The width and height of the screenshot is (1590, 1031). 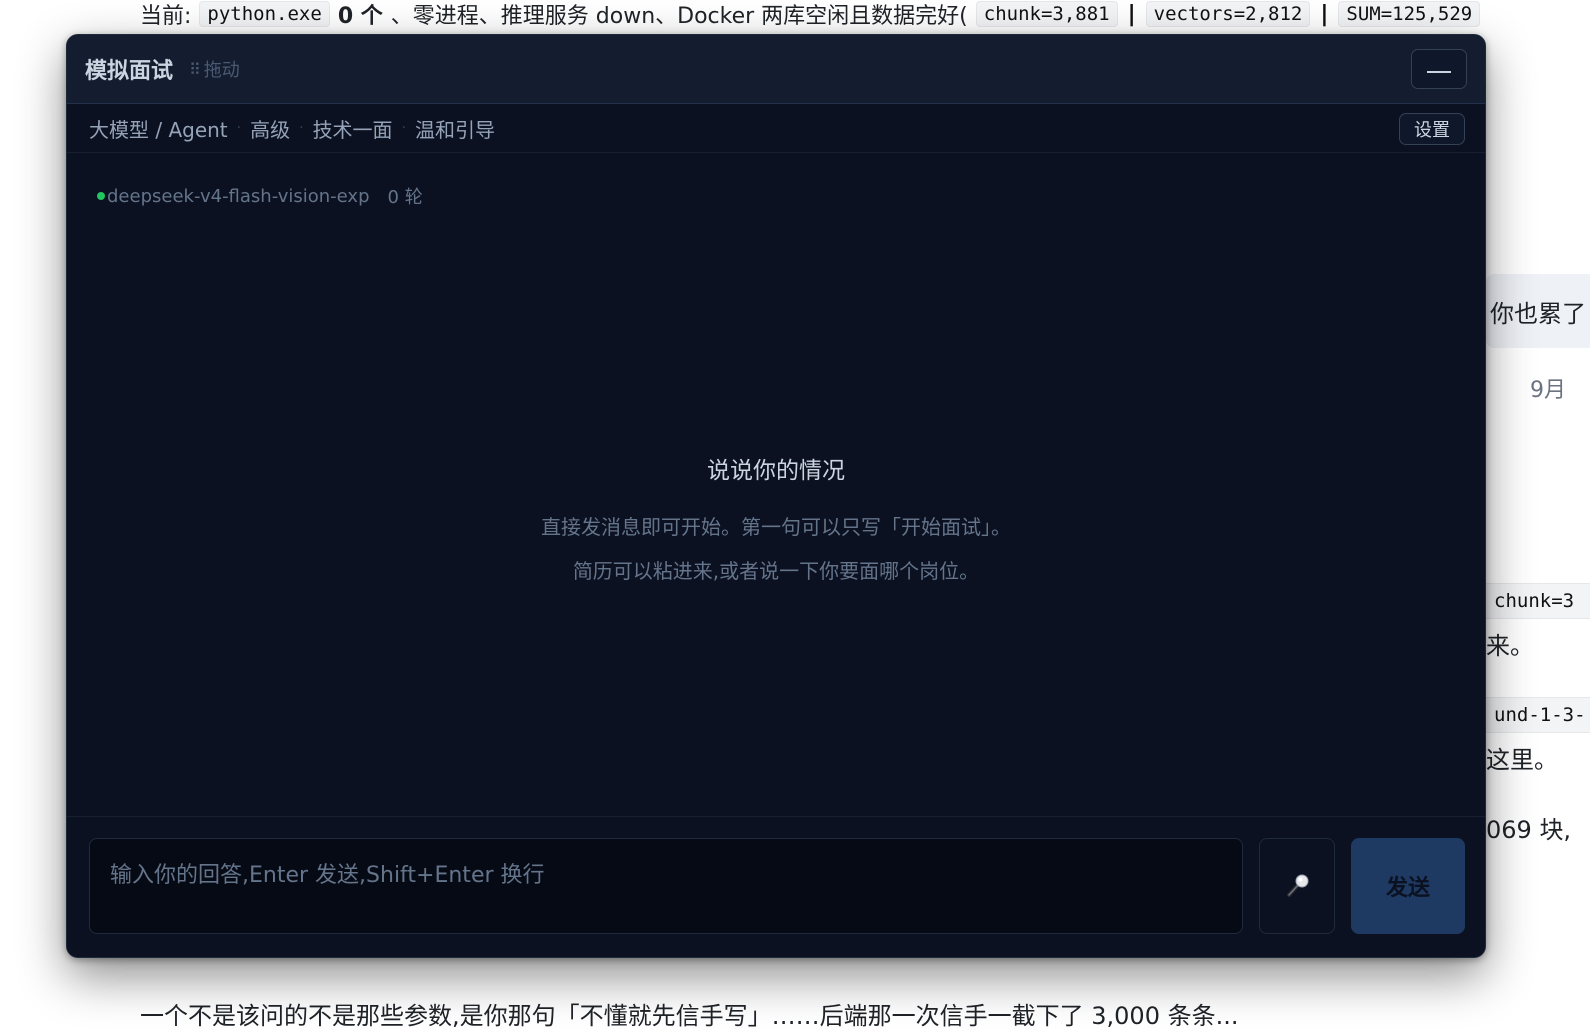 I want to click on minimize-button, so click(x=1439, y=69).